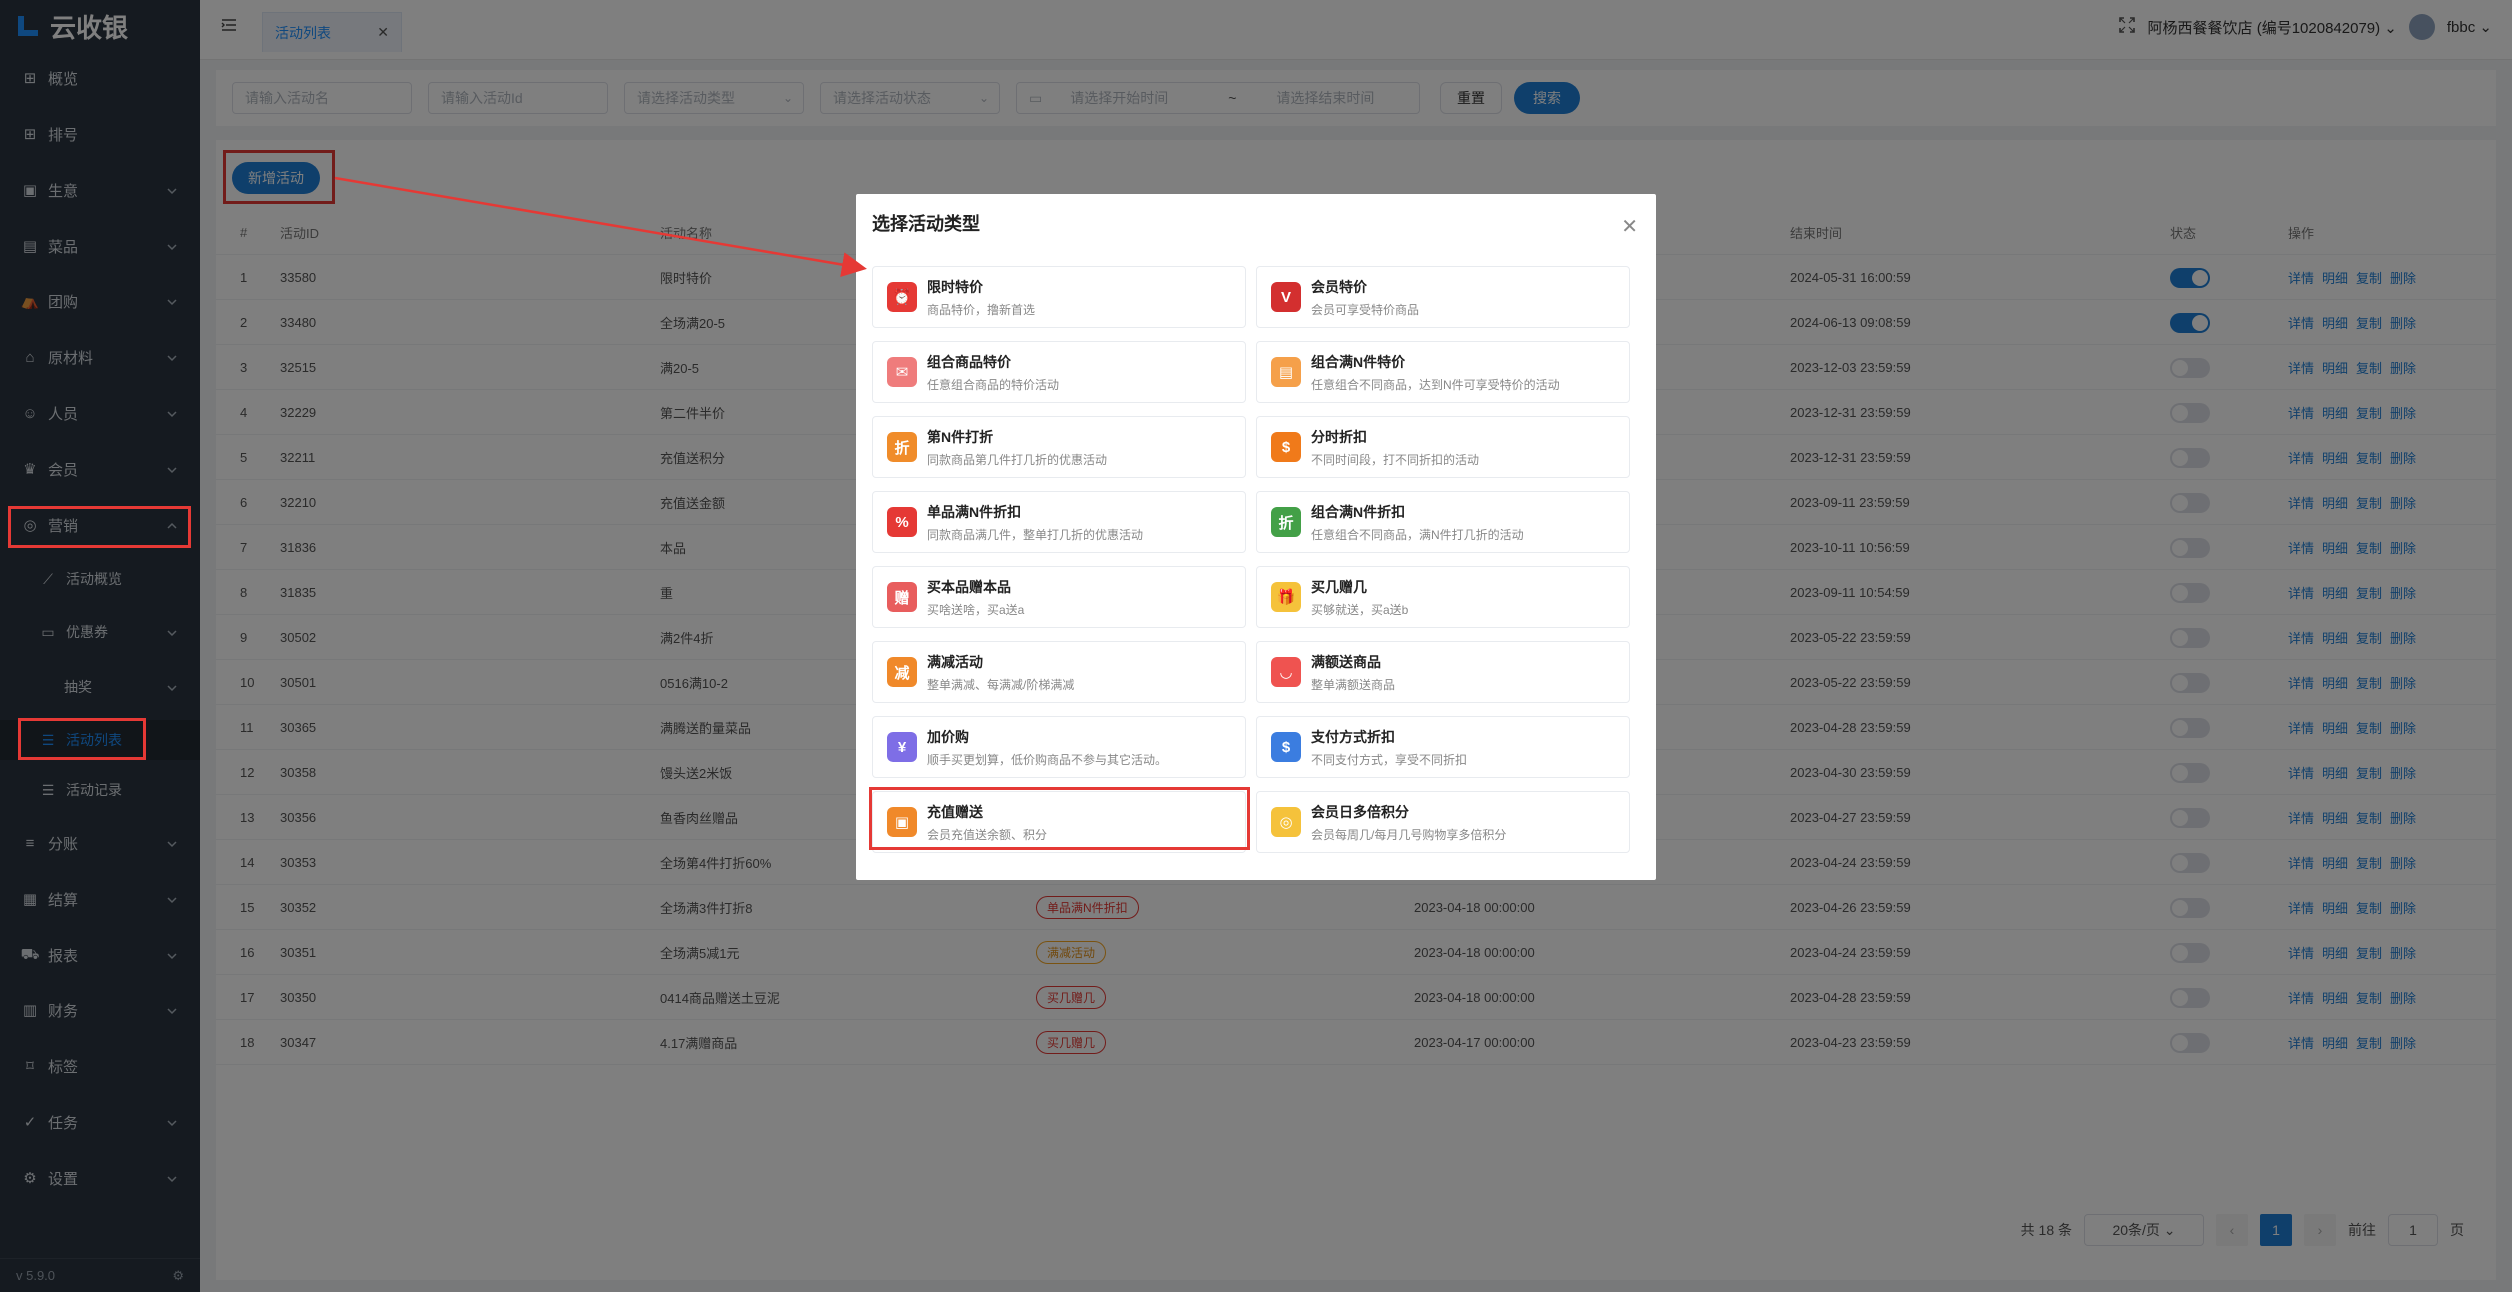  I want to click on money-bag-icon: $, so click(1286, 447).